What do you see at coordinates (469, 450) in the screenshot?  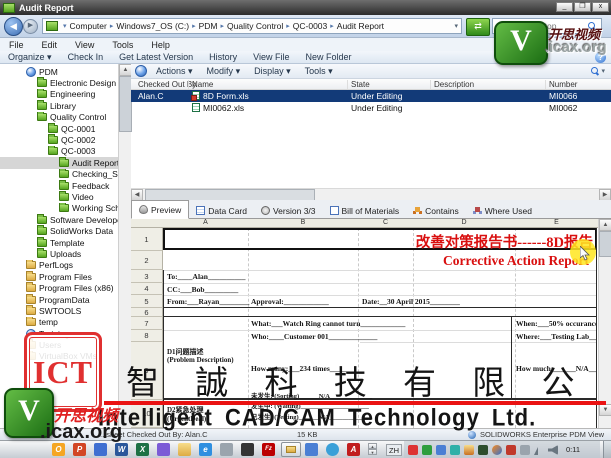 I see `tray-folder-icon` at bounding box center [469, 450].